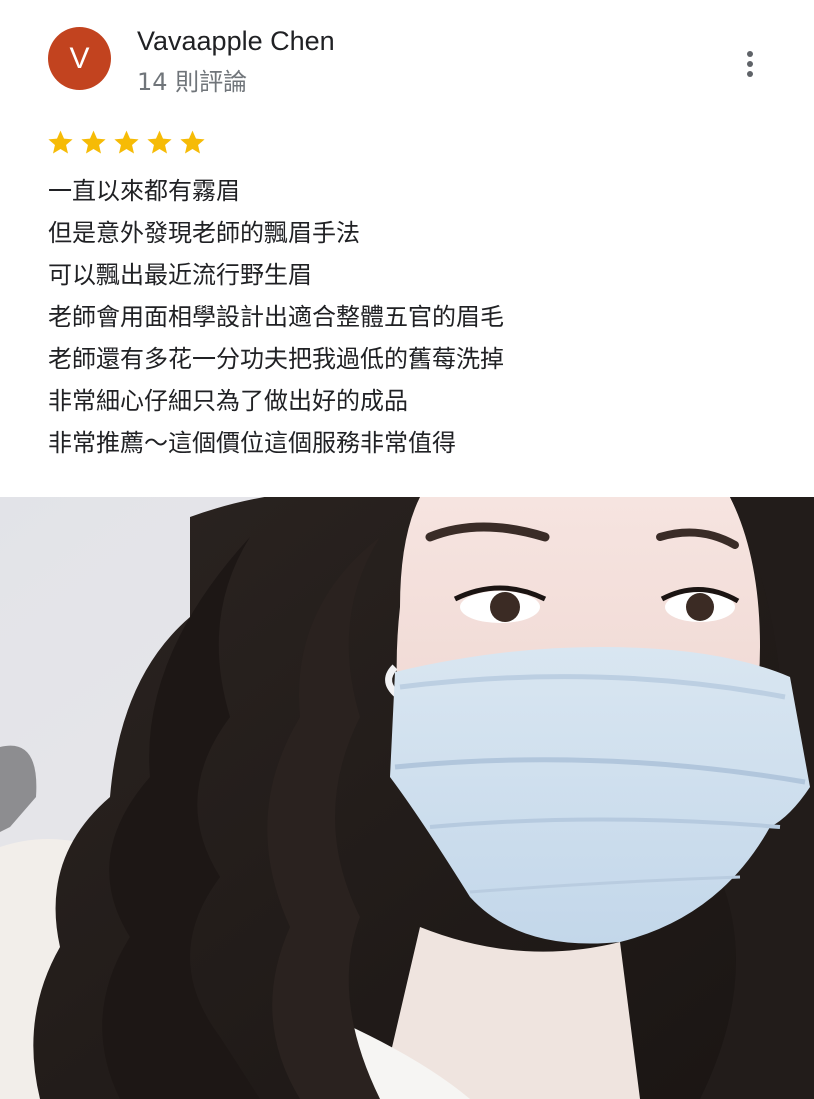  I want to click on review-text-line: 一直以來都有霧眉, so click(144, 191).